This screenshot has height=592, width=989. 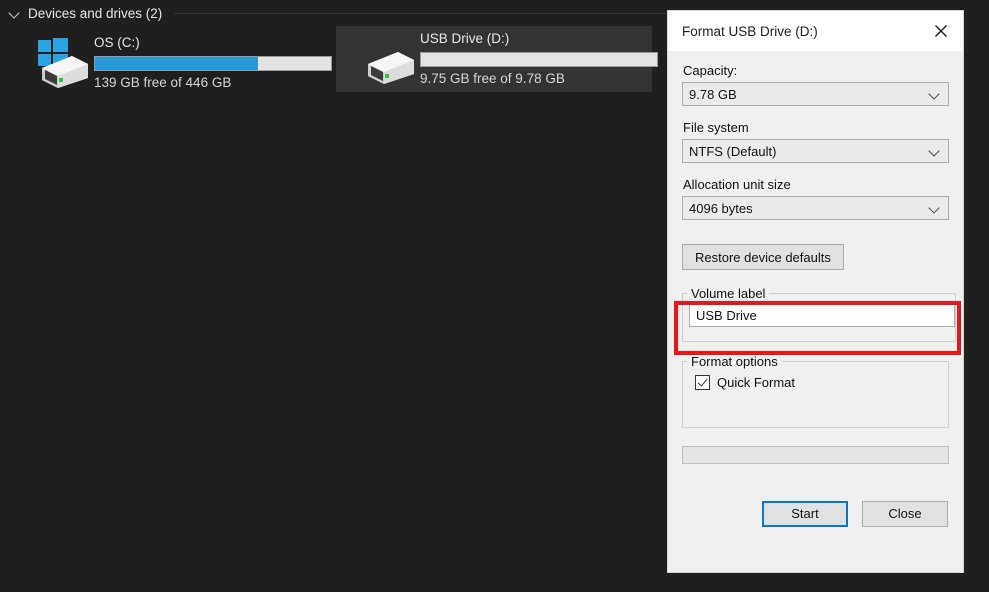 I want to click on usb-hard-drive-icon, so click(x=391, y=68).